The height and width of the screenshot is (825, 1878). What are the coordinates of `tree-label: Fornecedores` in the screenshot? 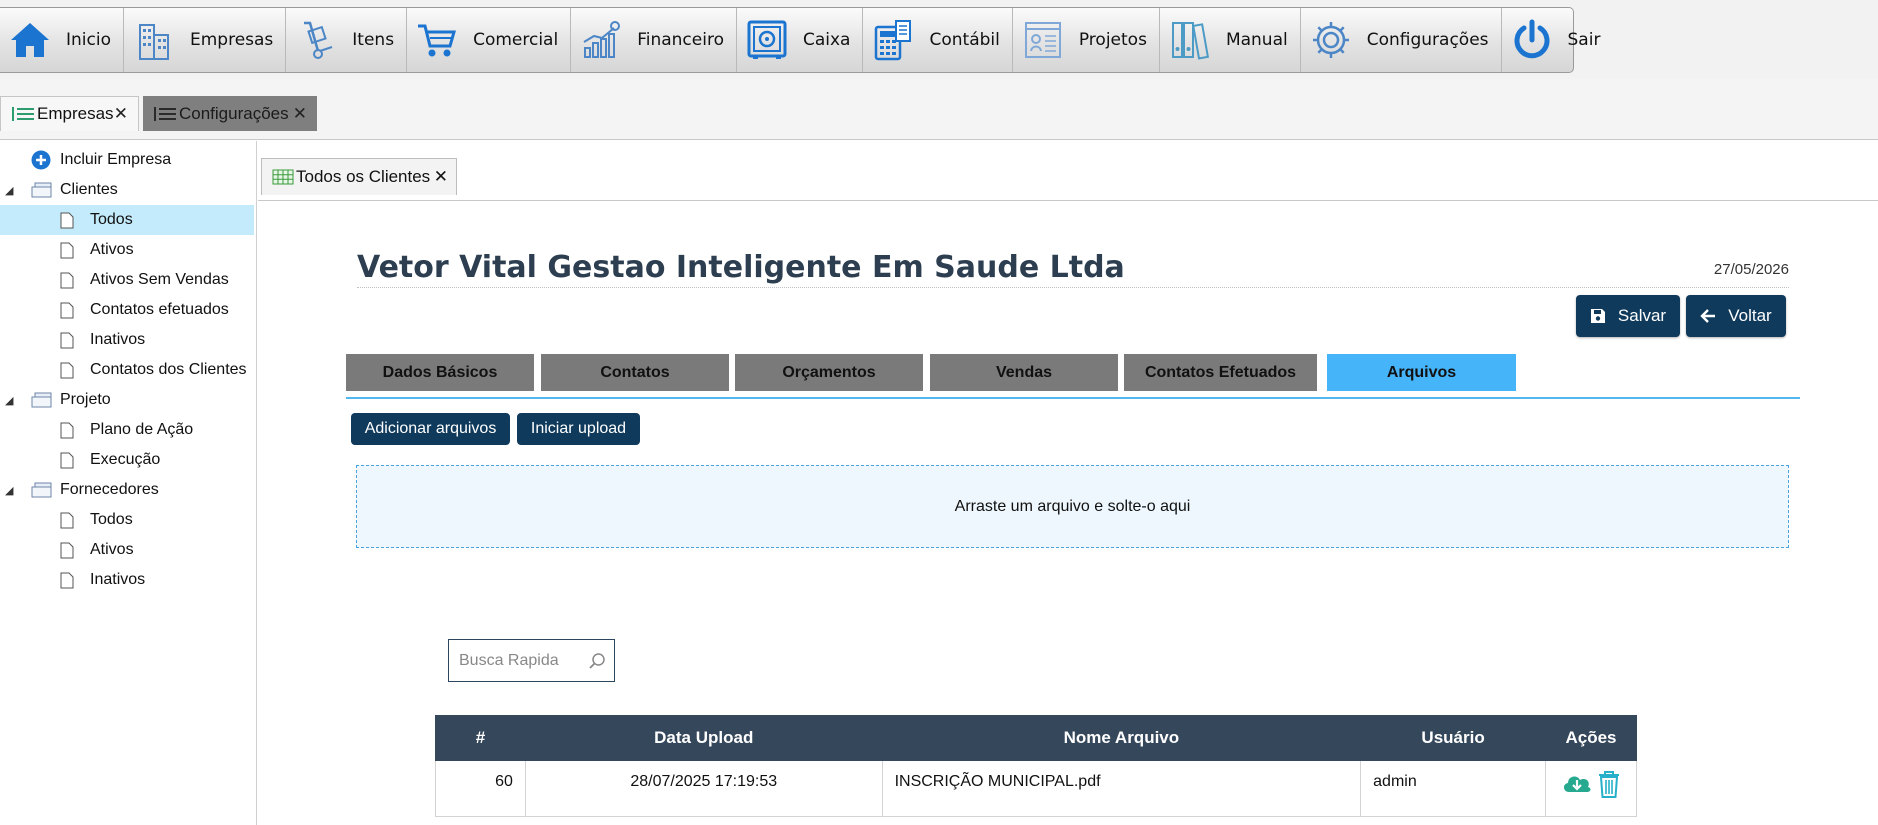 It's located at (109, 489).